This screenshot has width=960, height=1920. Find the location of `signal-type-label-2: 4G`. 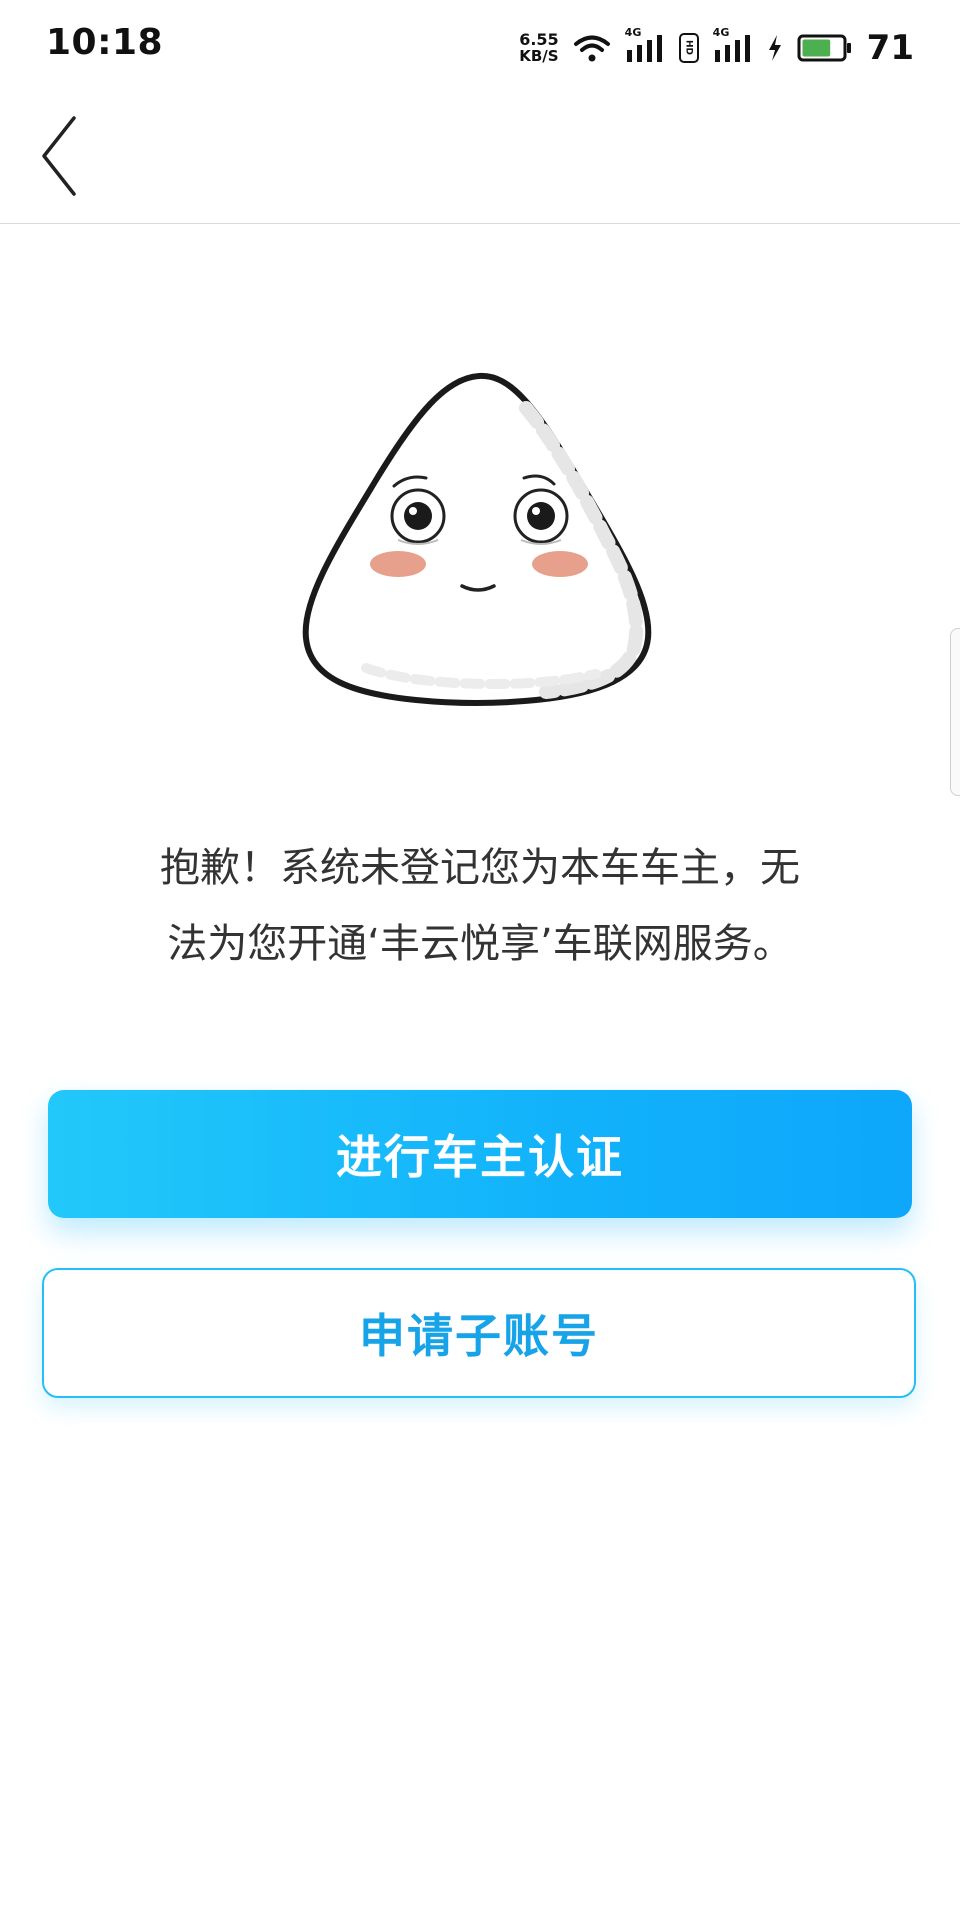

signal-type-label-2: 4G is located at coordinates (721, 32).